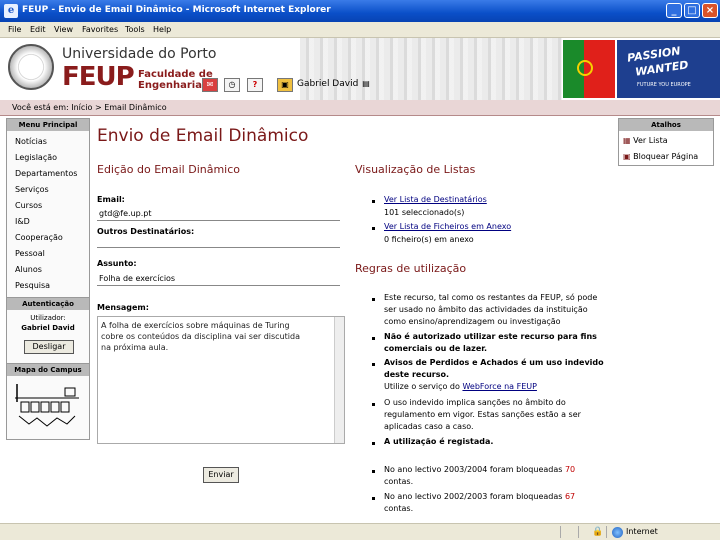 The height and width of the screenshot is (540, 720). What do you see at coordinates (210, 85) in the screenshot?
I see `mail-icon: ✉` at bounding box center [210, 85].